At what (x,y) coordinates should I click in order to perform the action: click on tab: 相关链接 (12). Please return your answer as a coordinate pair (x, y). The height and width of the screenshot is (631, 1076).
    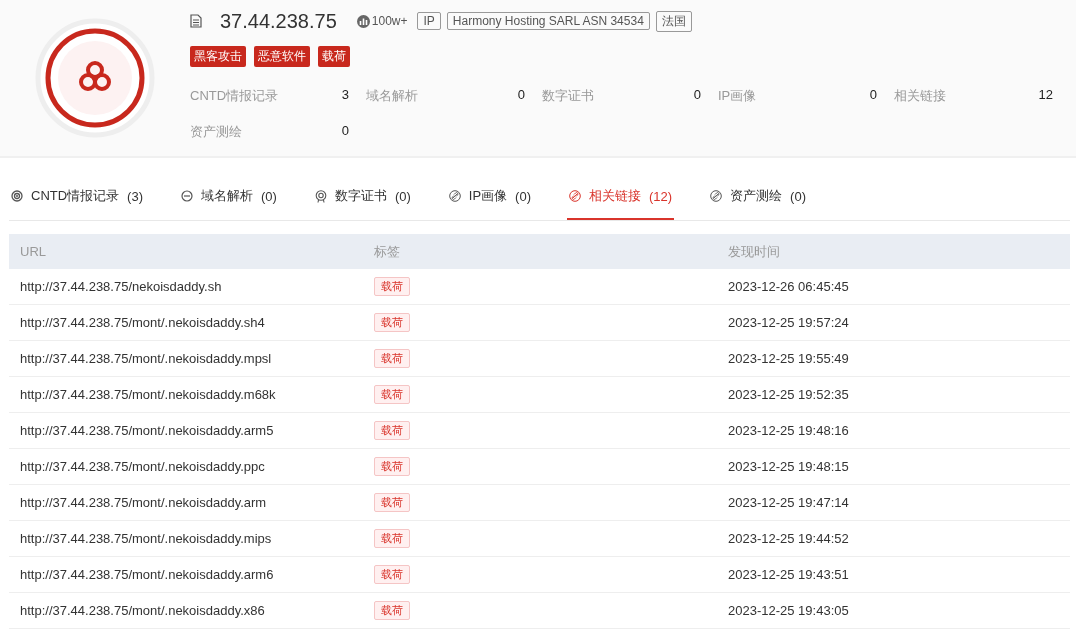
    Looking at the image, I should click on (620, 197).